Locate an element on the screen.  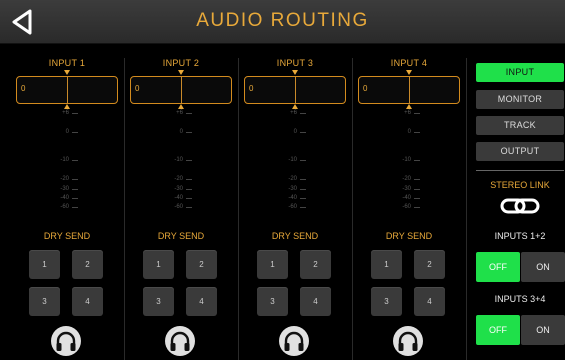
inputs-3-4-on-button: ON is located at coordinates (543, 330).